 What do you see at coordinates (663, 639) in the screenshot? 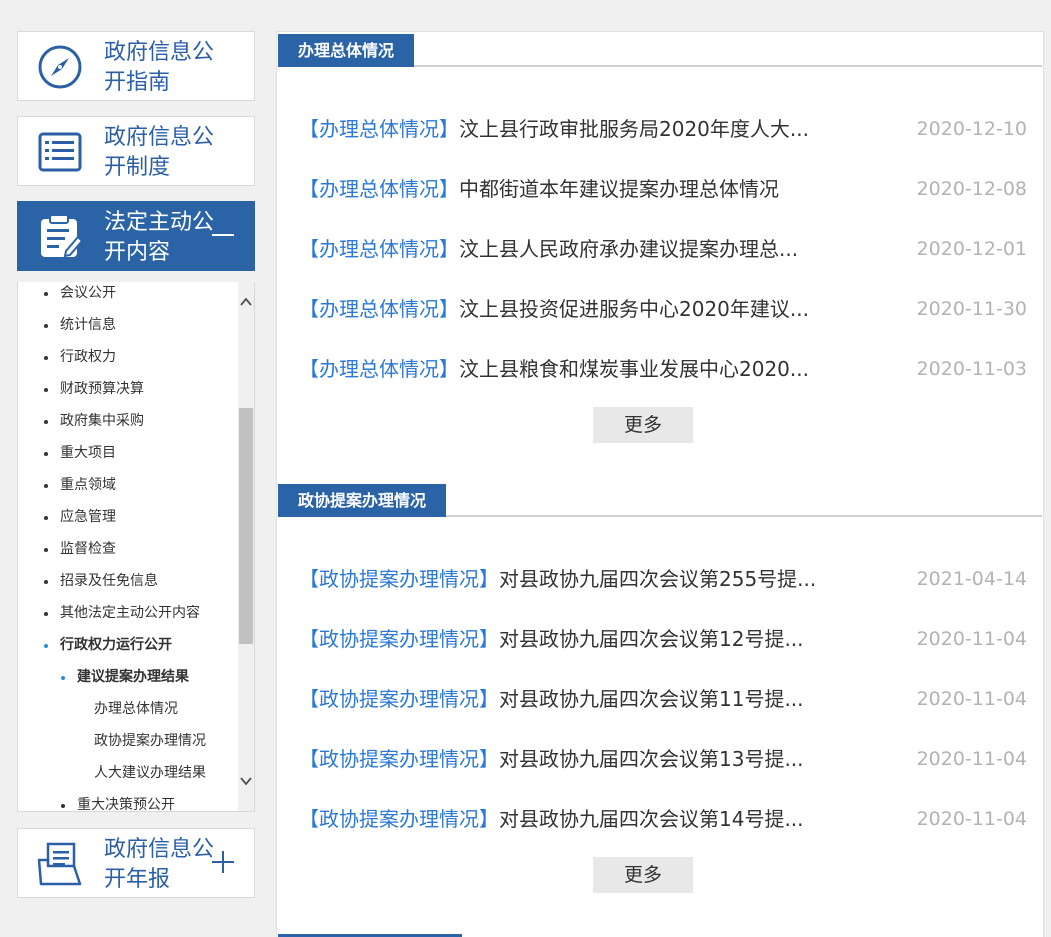
I see `list-item: 【政协提案办理情况】对县政协九届四次会议第12号提... 2020-11-04` at bounding box center [663, 639].